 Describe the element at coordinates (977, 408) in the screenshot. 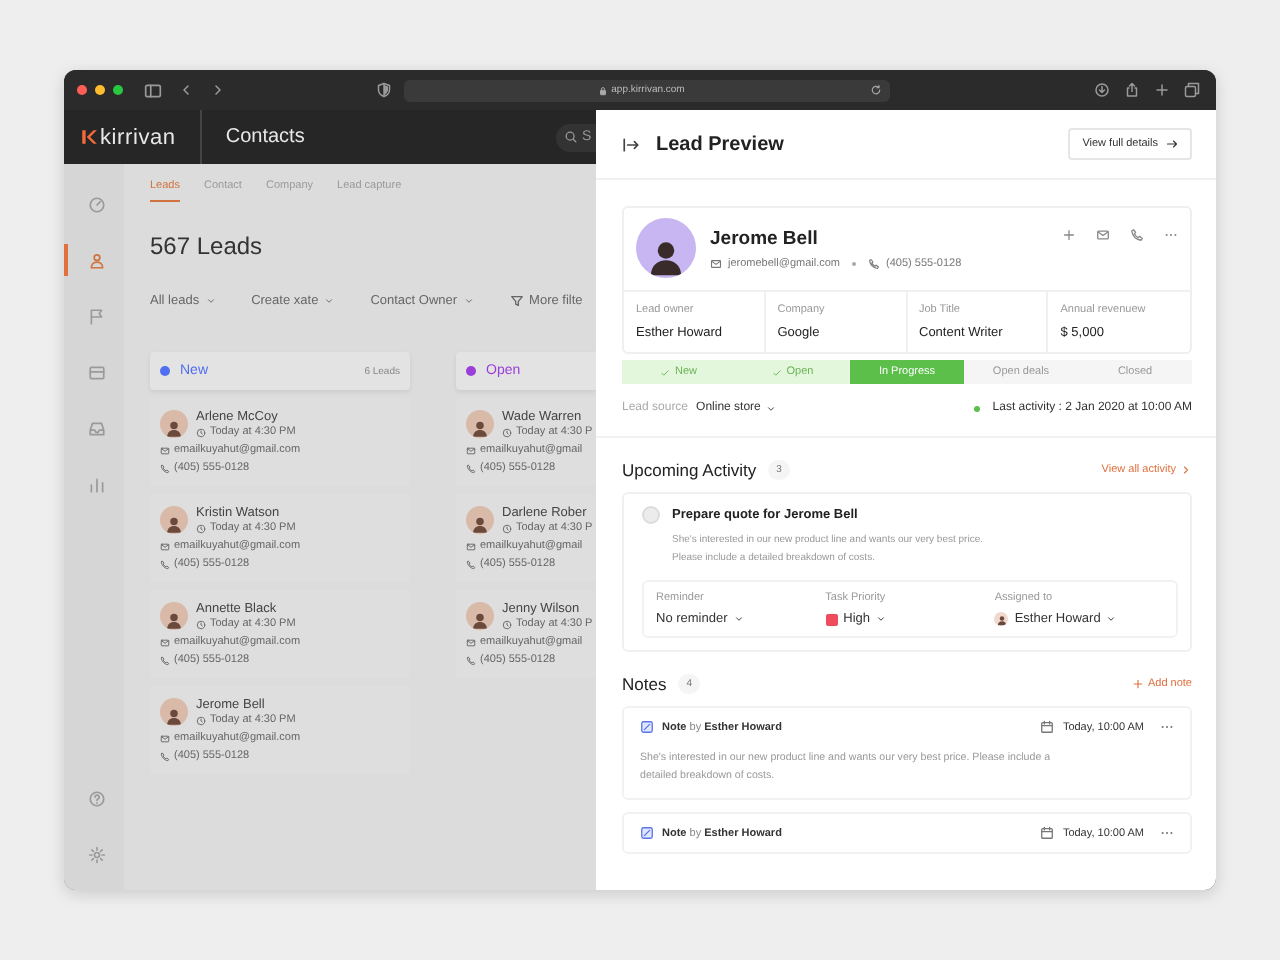

I see `activity-dot` at that location.